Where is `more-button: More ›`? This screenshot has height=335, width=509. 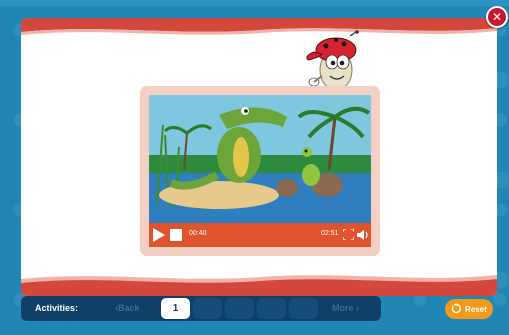 more-button: More › is located at coordinates (345, 308).